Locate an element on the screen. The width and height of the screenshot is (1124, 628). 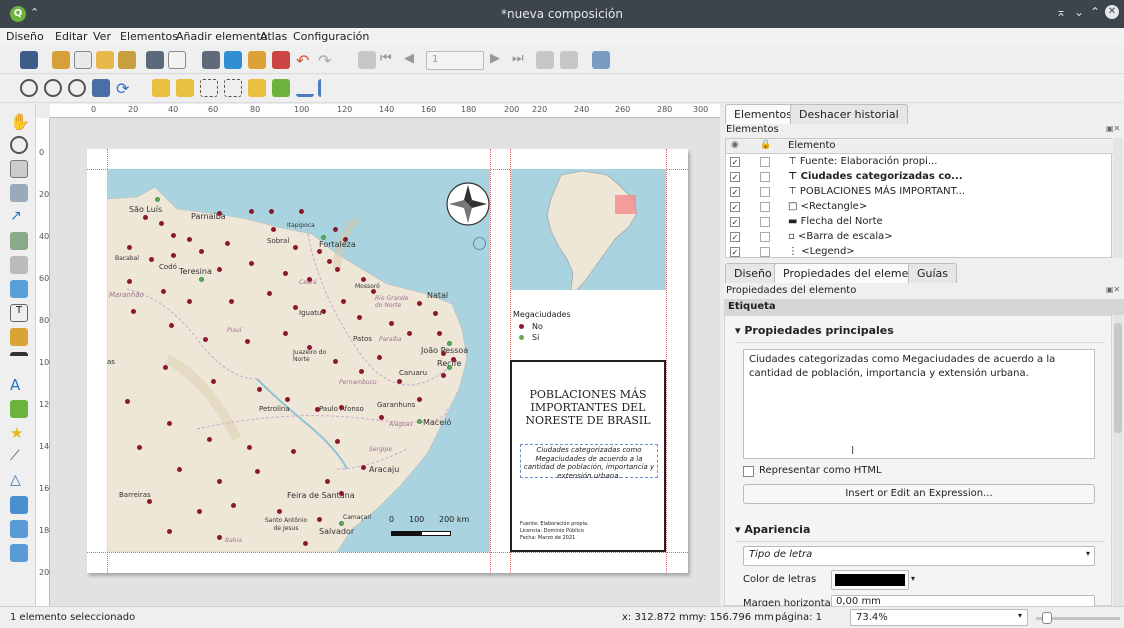
atlas-print-icon is located at coordinates (545, 60).